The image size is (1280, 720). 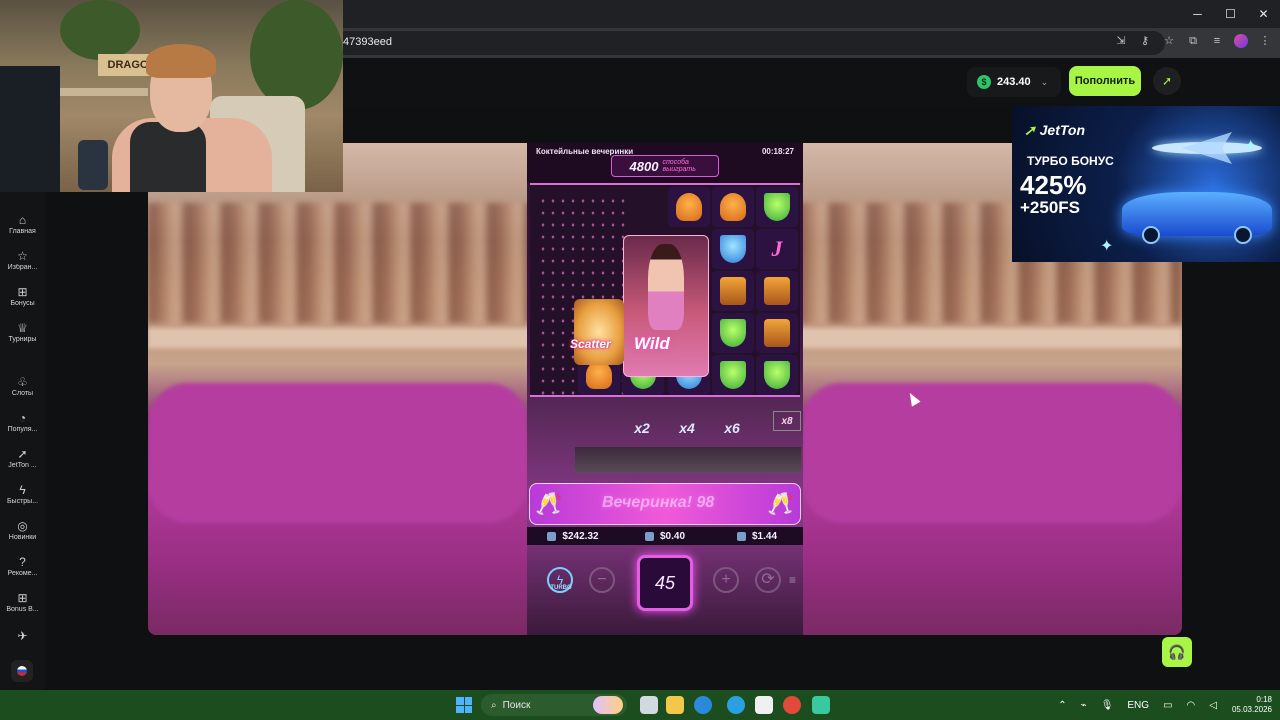 What do you see at coordinates (764, 705) in the screenshot?
I see `capcut-icon` at bounding box center [764, 705].